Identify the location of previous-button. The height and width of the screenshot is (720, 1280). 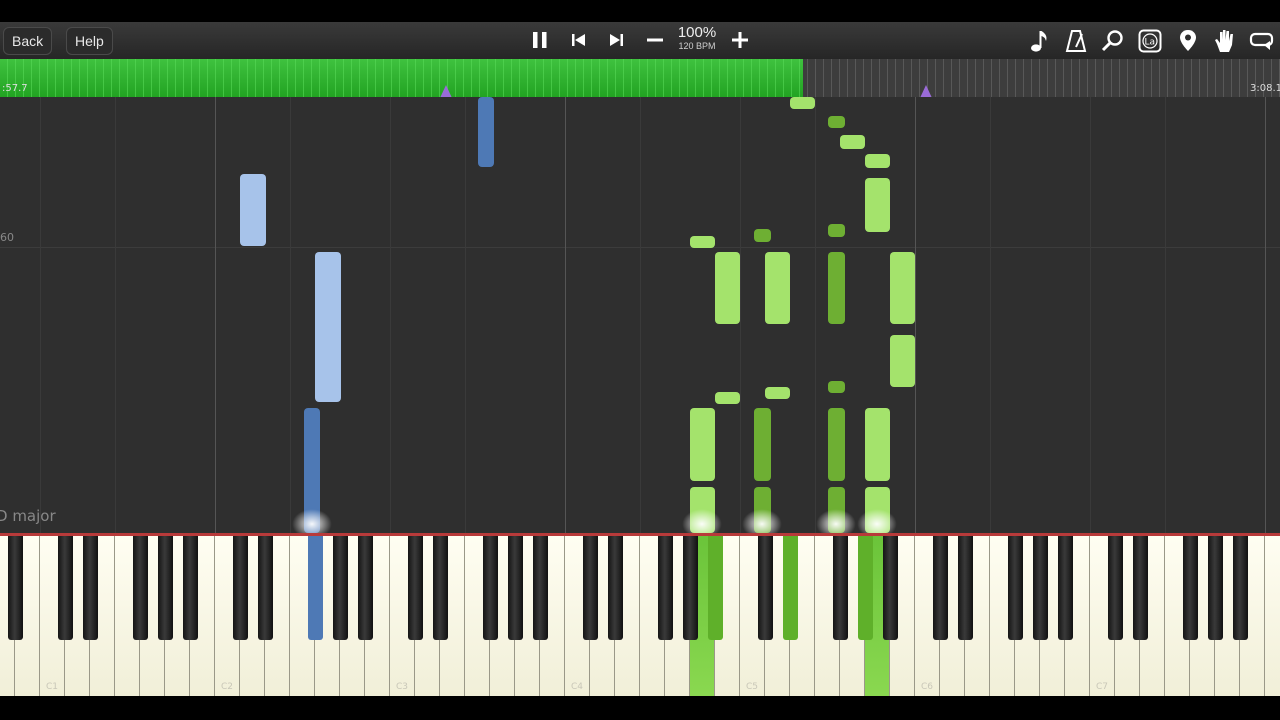
(579, 40).